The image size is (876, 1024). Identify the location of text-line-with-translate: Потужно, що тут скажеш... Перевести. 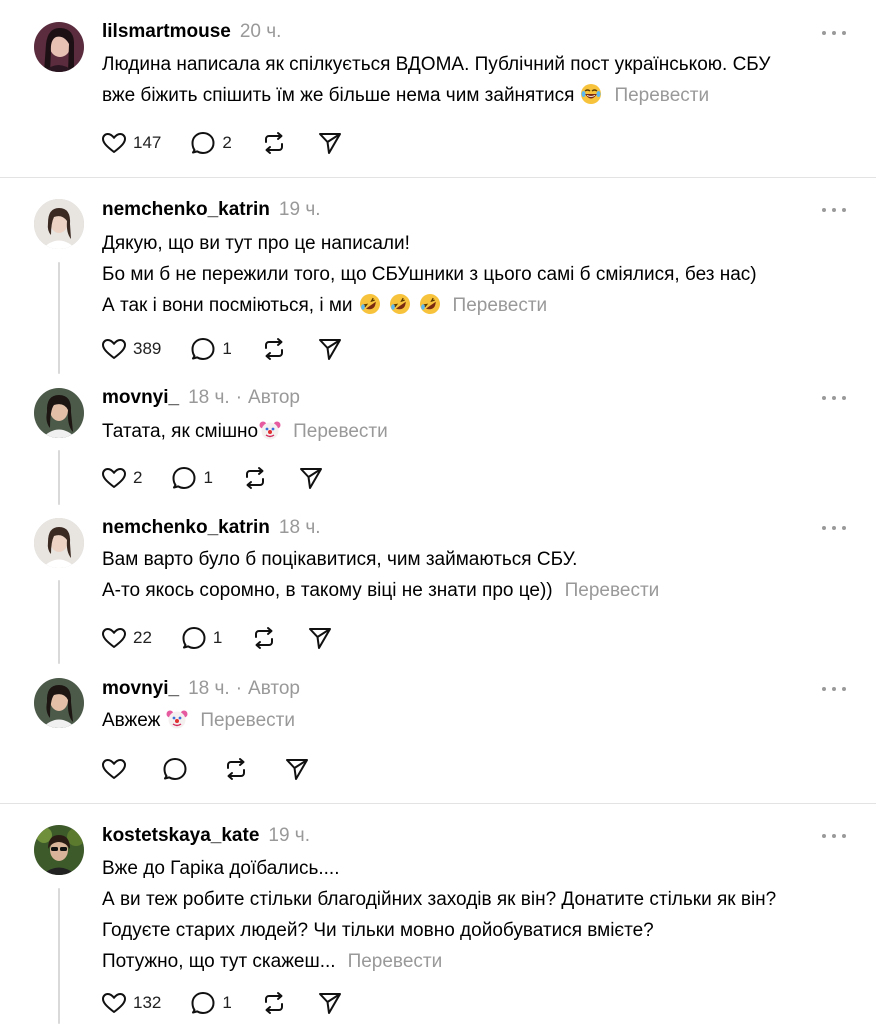
(479, 961).